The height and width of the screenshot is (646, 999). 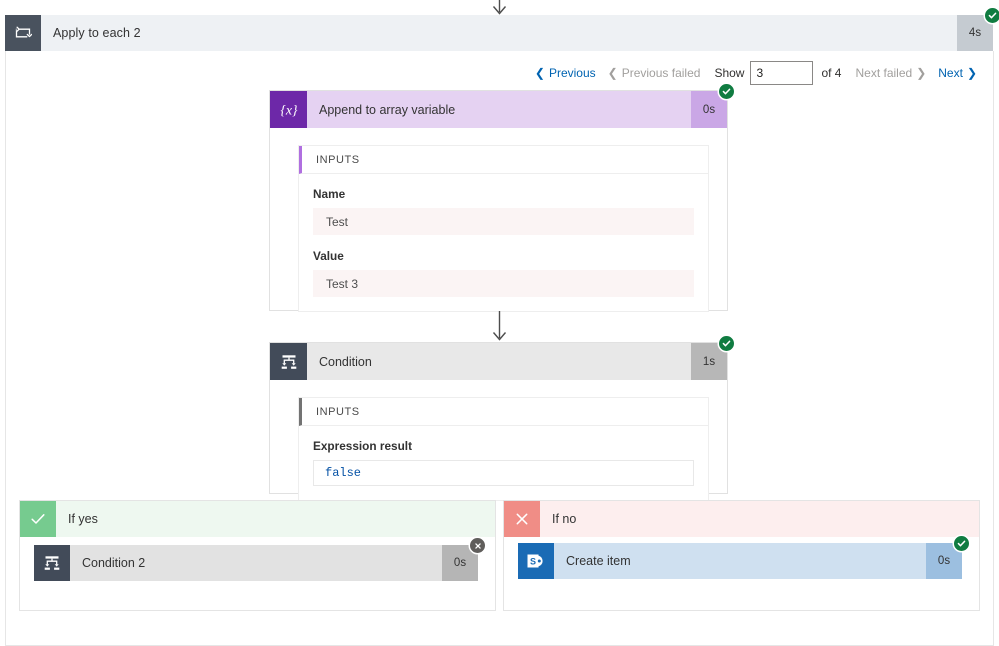 What do you see at coordinates (502, 106) in the screenshot?
I see `action-card-header: {x} Append to array variable 0s` at bounding box center [502, 106].